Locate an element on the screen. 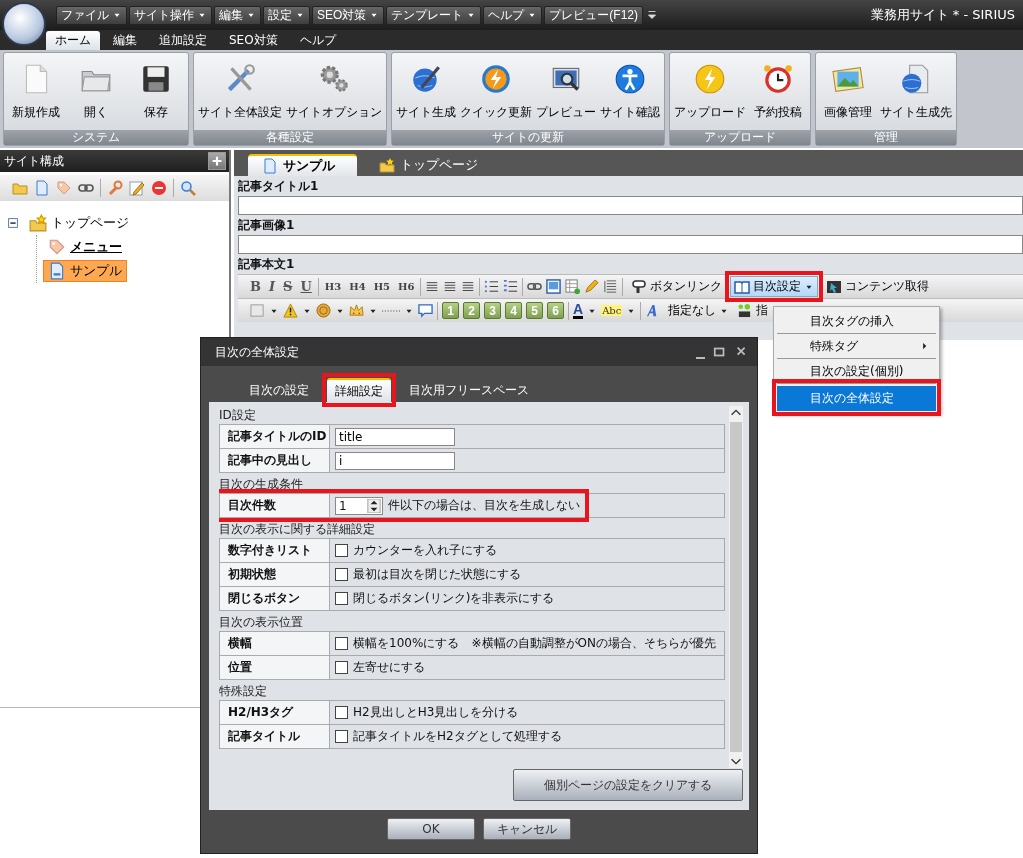 This screenshot has height=858, width=1023. speech-bubble-icon is located at coordinates (425, 310).